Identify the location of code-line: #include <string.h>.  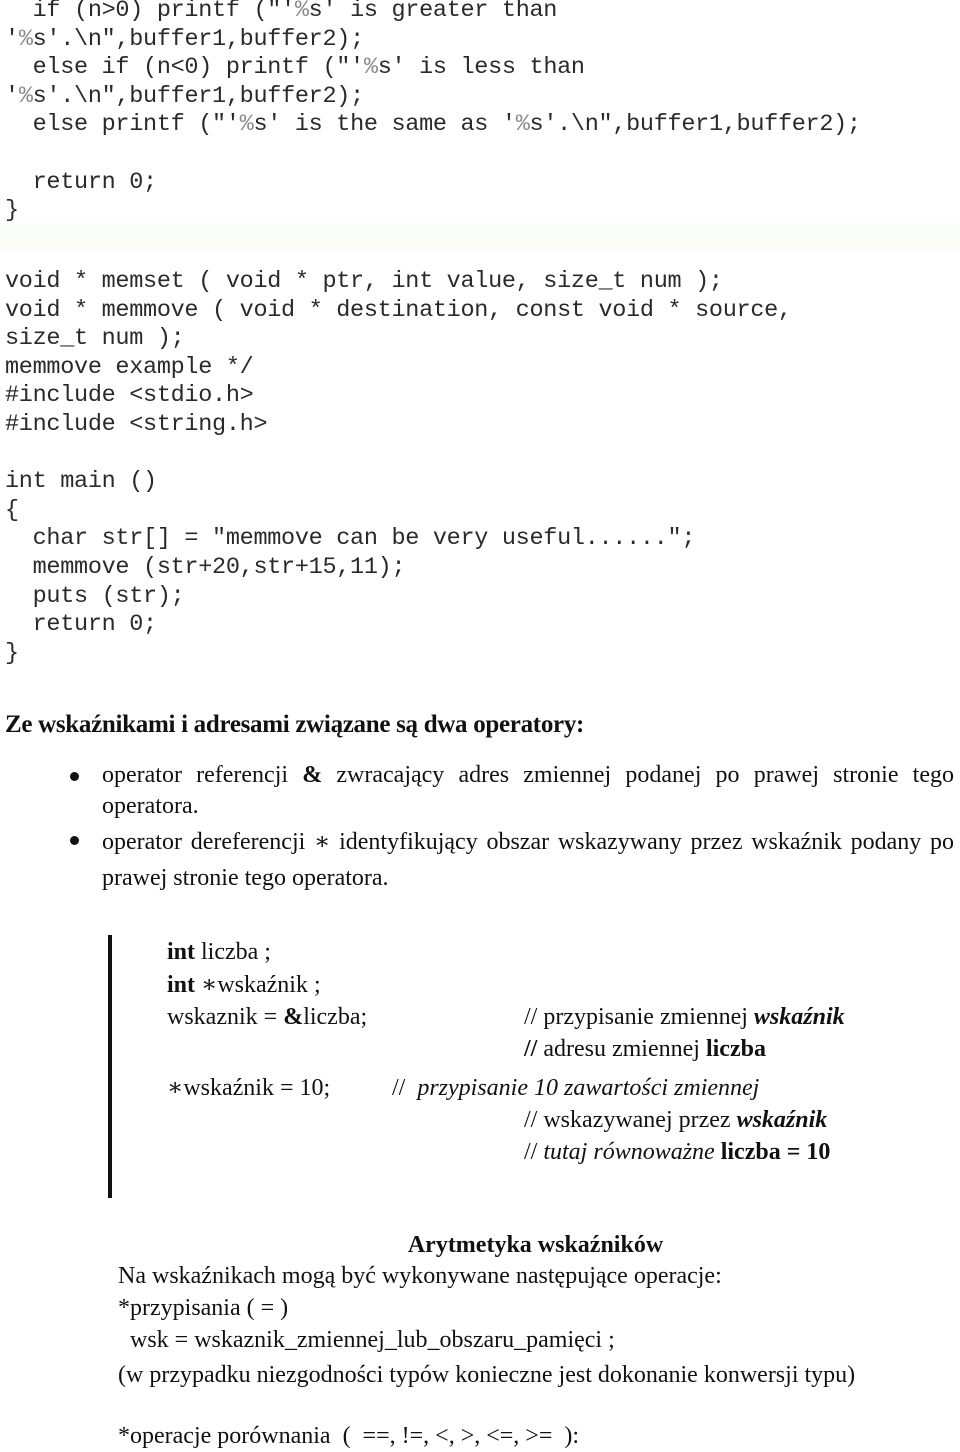
(136, 424).